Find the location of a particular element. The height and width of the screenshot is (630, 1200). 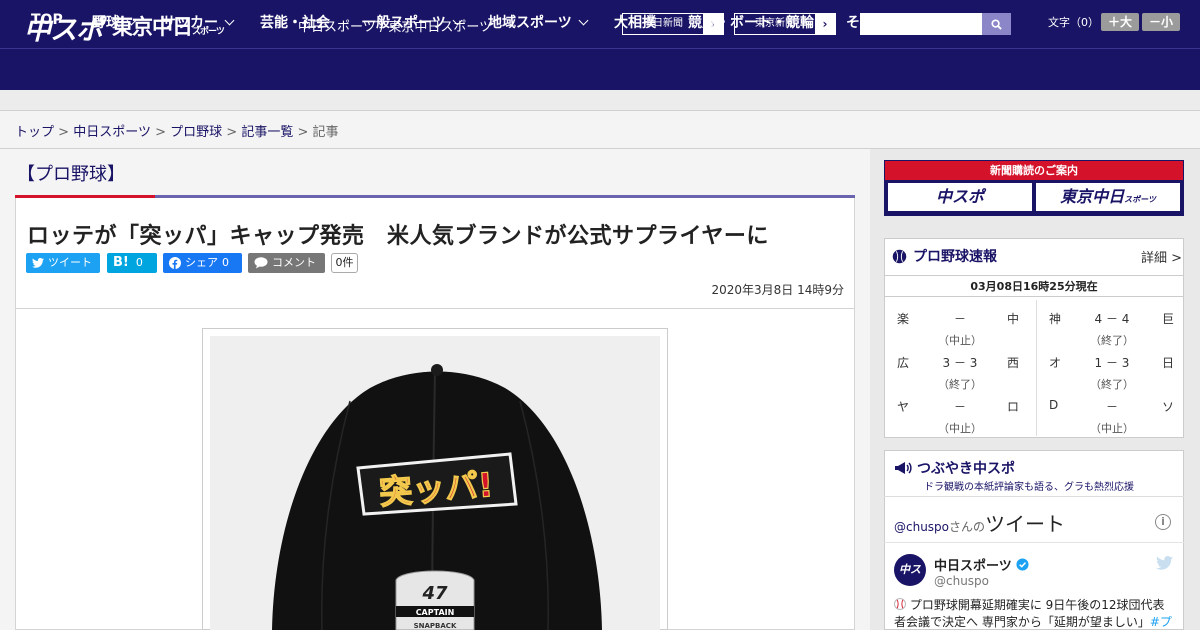

tokyo-subscribe-logo: 東京中日スポーツ is located at coordinates (1108, 197).